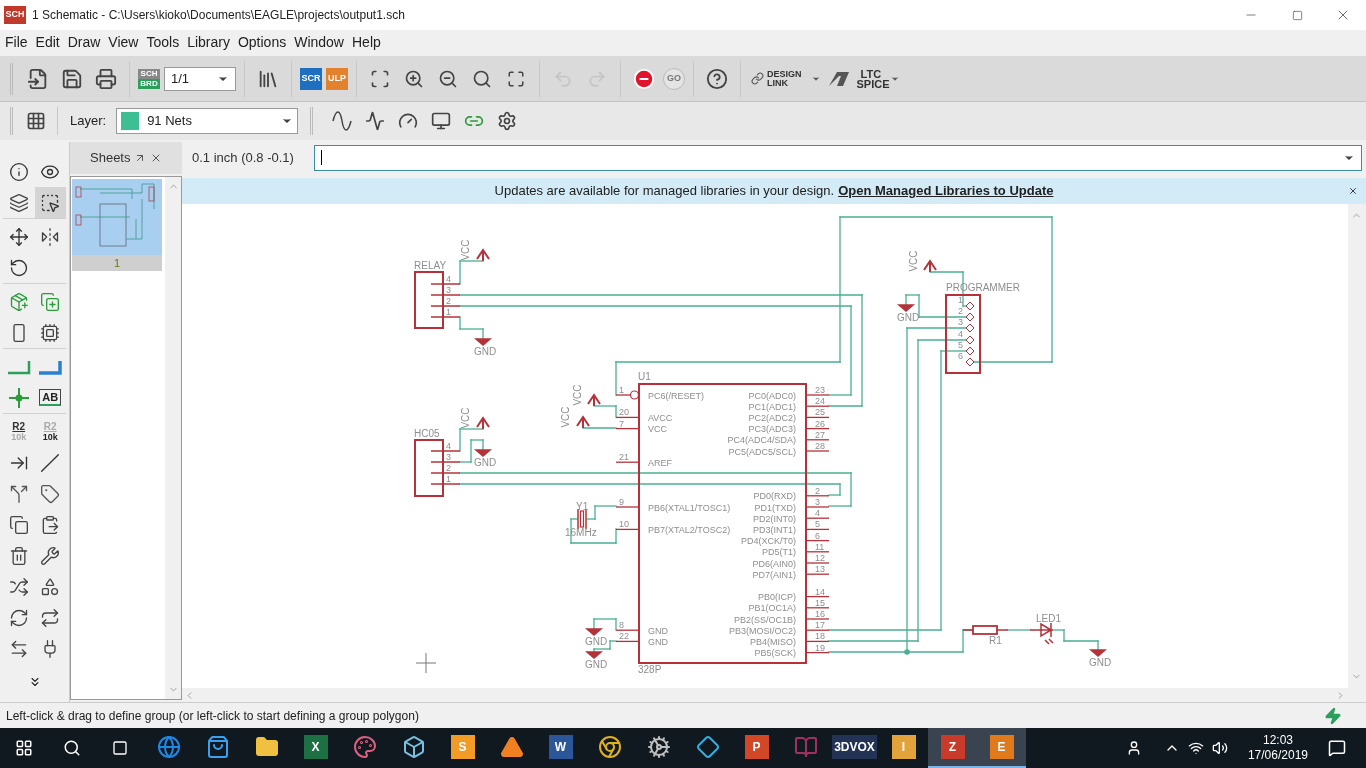  What do you see at coordinates (319, 42) in the screenshot?
I see `menu-item: Window` at bounding box center [319, 42].